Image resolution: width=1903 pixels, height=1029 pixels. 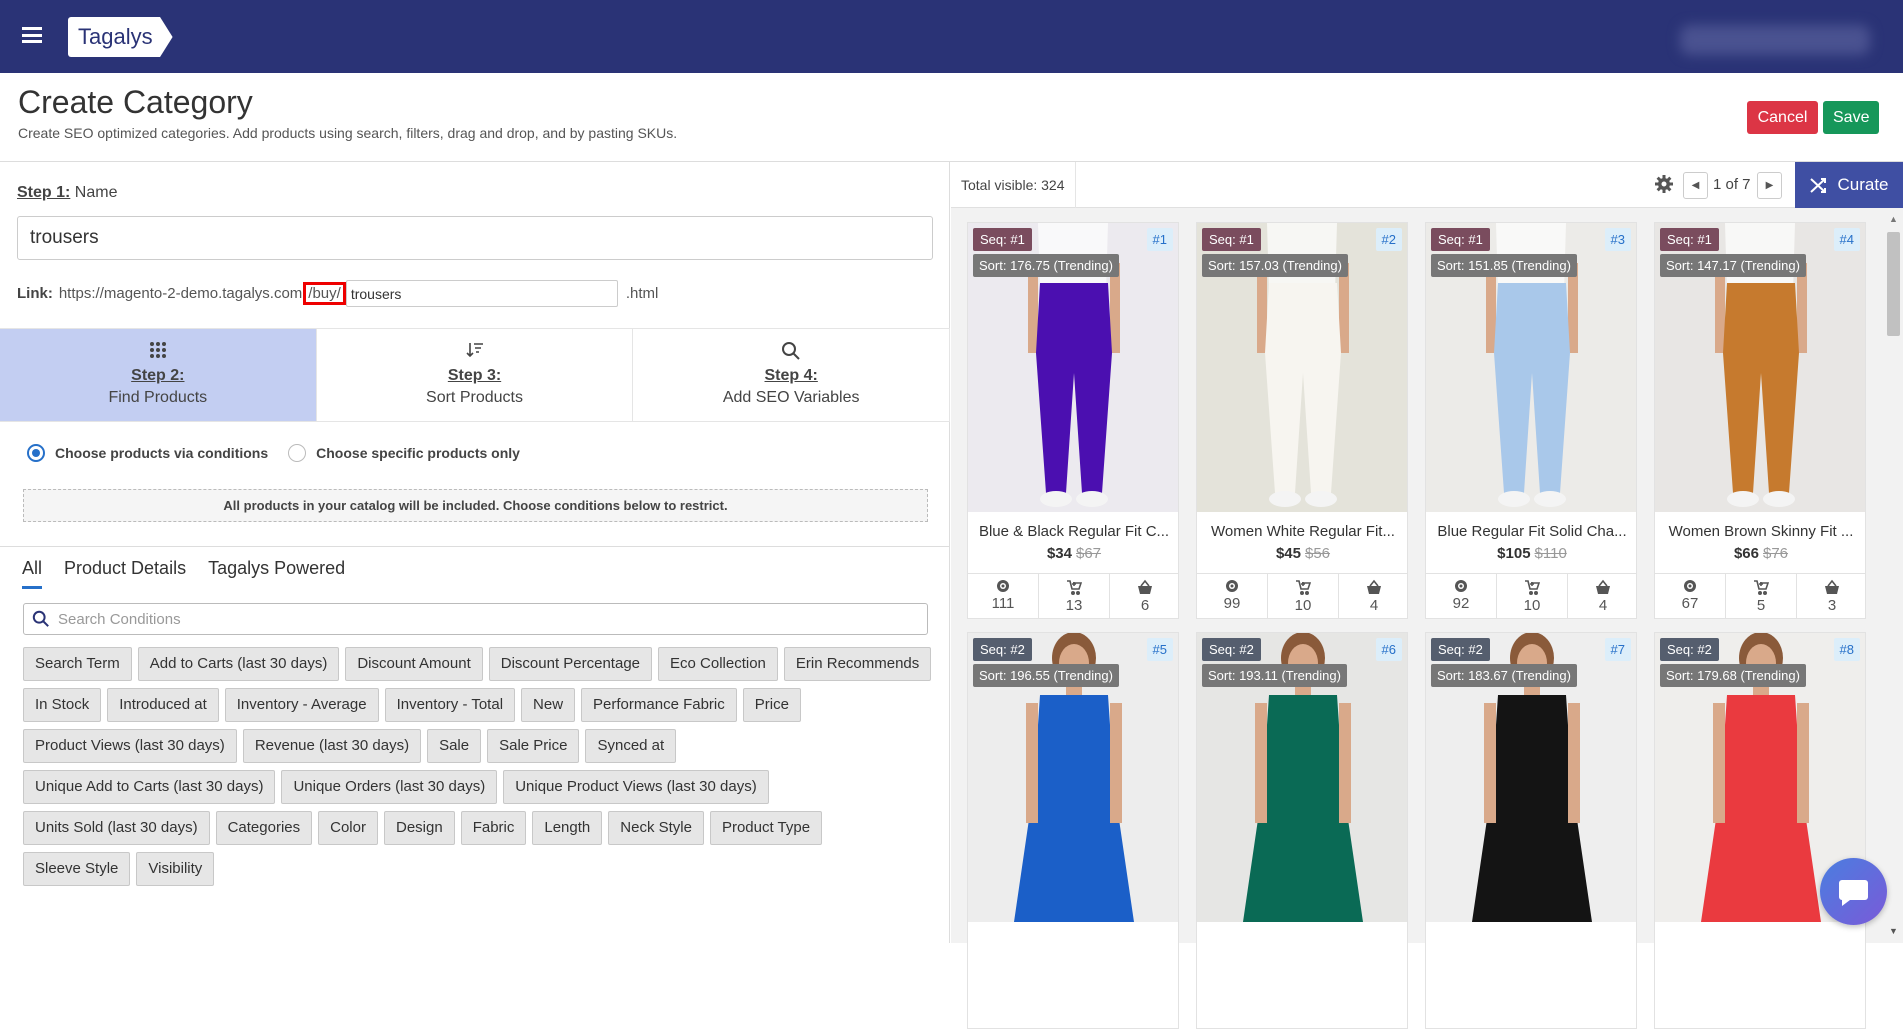 What do you see at coordinates (1775, 40) in the screenshot?
I see `user-account-blurred` at bounding box center [1775, 40].